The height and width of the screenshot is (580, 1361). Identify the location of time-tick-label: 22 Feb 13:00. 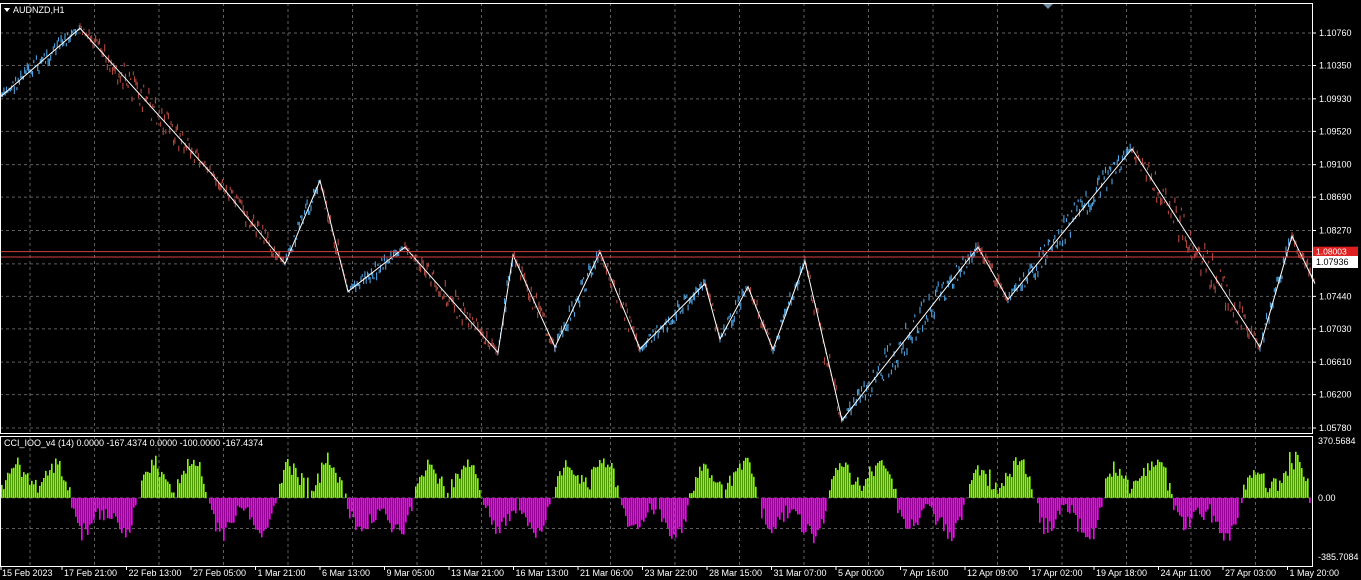
(155, 573).